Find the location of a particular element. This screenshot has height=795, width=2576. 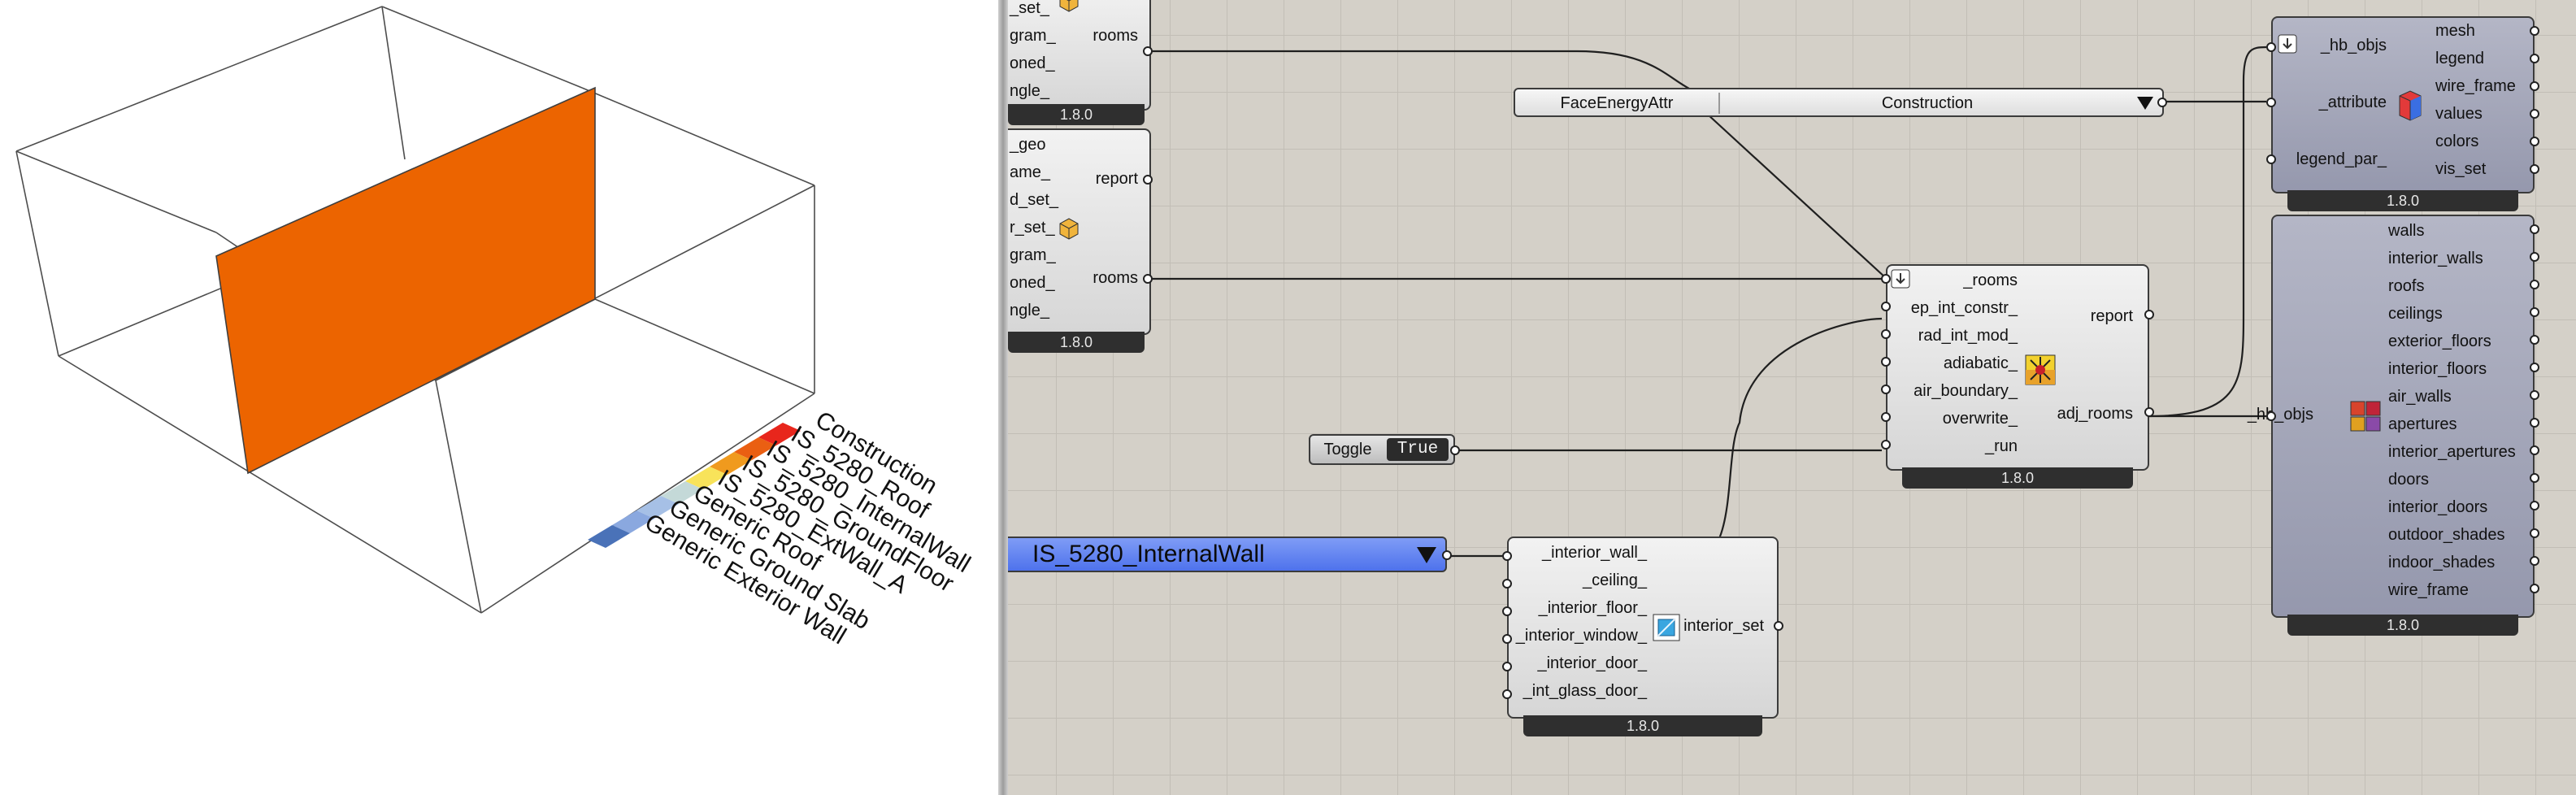

input-gram: gram_ is located at coordinates (1033, 36).